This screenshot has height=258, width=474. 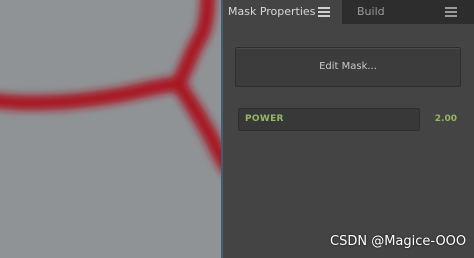 I want to click on tab-build: Build, so click(x=408, y=12).